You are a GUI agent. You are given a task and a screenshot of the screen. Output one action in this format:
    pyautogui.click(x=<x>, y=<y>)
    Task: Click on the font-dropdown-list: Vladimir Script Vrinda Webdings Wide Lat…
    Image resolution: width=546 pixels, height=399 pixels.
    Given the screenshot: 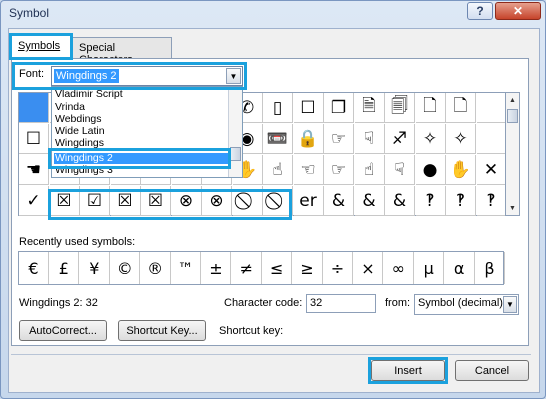 What is the action you would take?
    pyautogui.click(x=147, y=132)
    